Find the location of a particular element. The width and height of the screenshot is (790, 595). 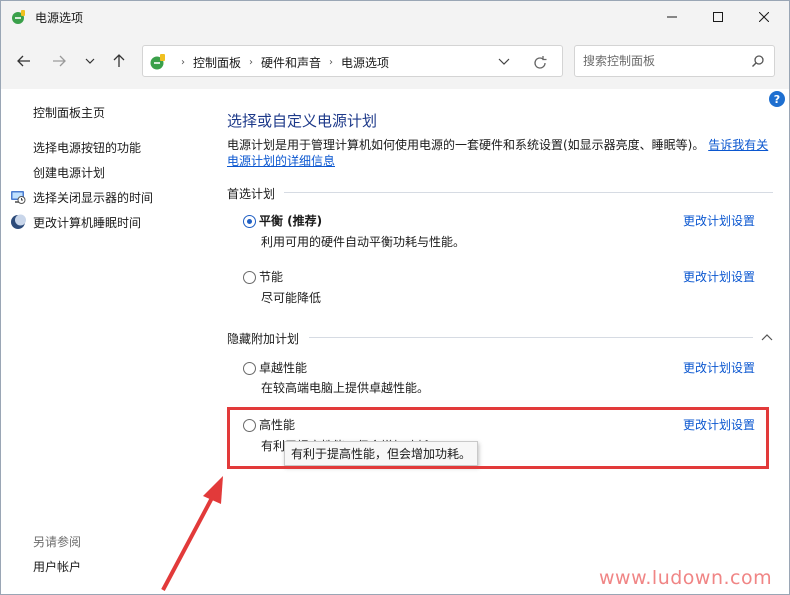

help-icon: ? is located at coordinates (777, 99).